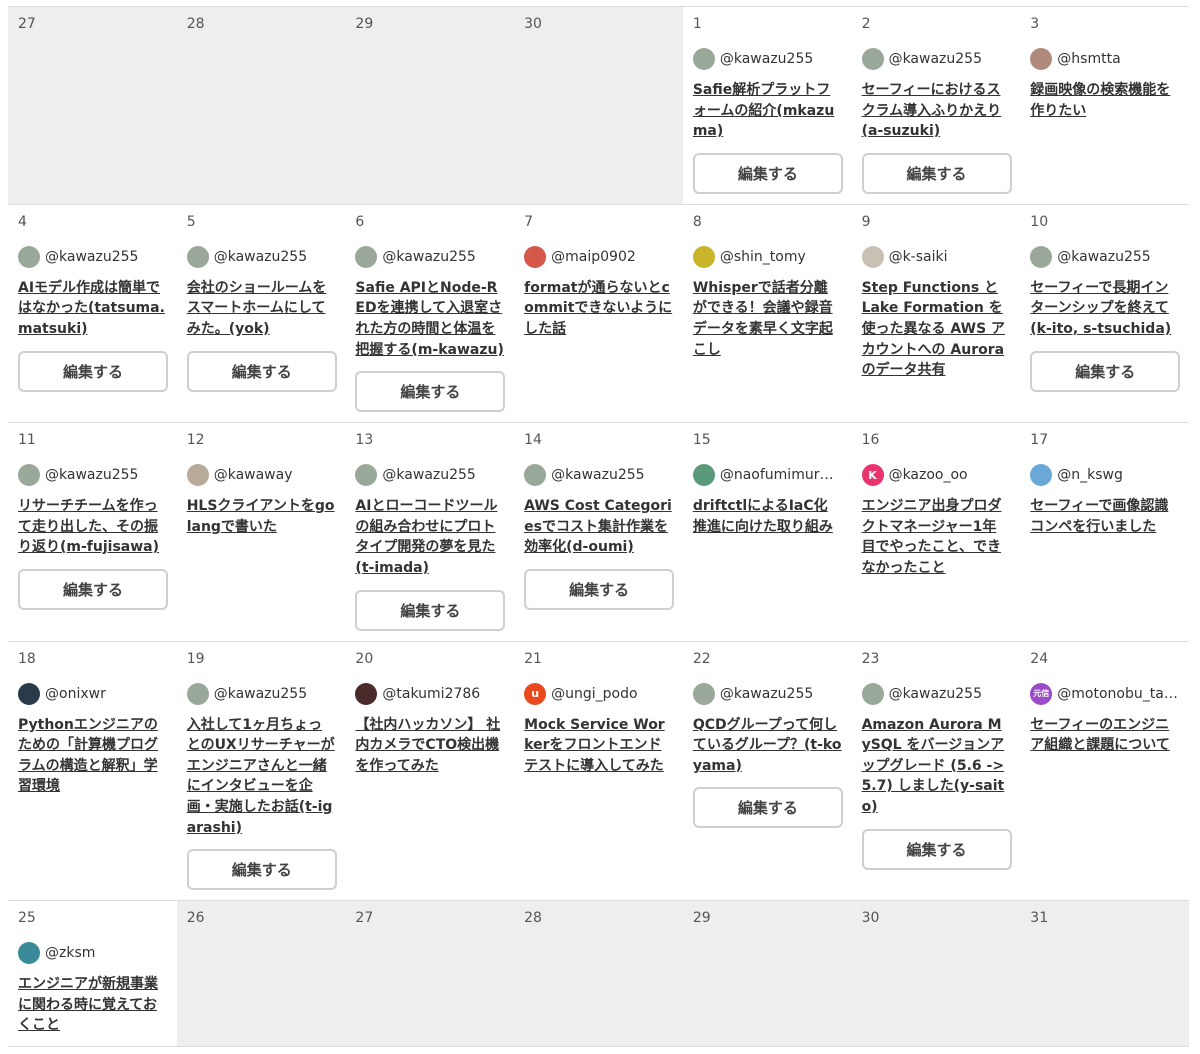 The image size is (1200, 1054). Describe the element at coordinates (533, 440) in the screenshot. I see `day-number: 14` at that location.